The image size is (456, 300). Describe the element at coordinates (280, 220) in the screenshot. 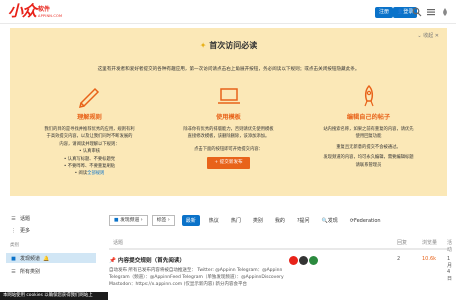

I see `tab-mine: 我的` at that location.